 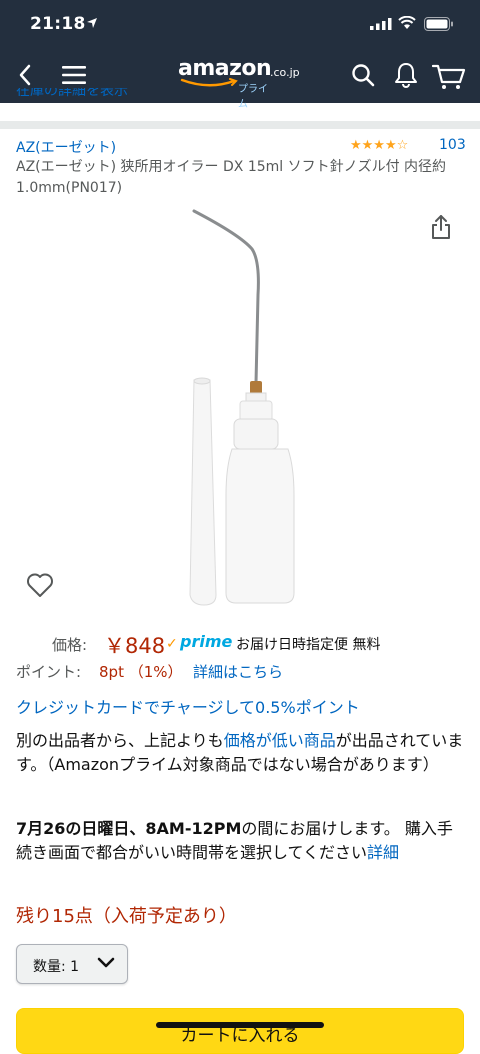 What do you see at coordinates (135, 646) in the screenshot?
I see `price-value: ￥848` at bounding box center [135, 646].